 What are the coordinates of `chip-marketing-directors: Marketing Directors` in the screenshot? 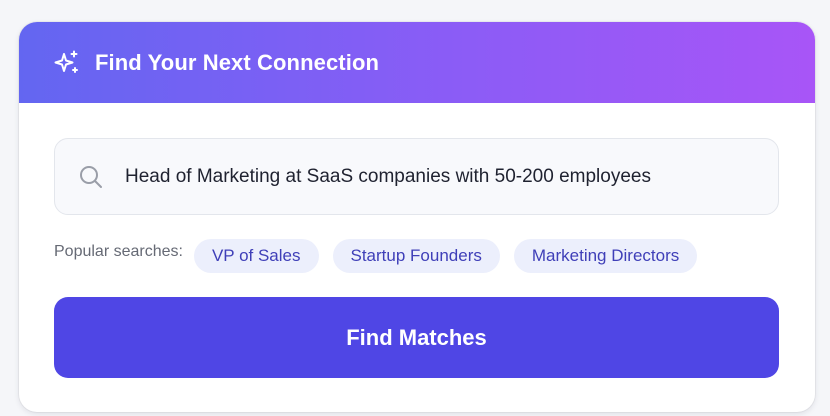 It's located at (605, 256).